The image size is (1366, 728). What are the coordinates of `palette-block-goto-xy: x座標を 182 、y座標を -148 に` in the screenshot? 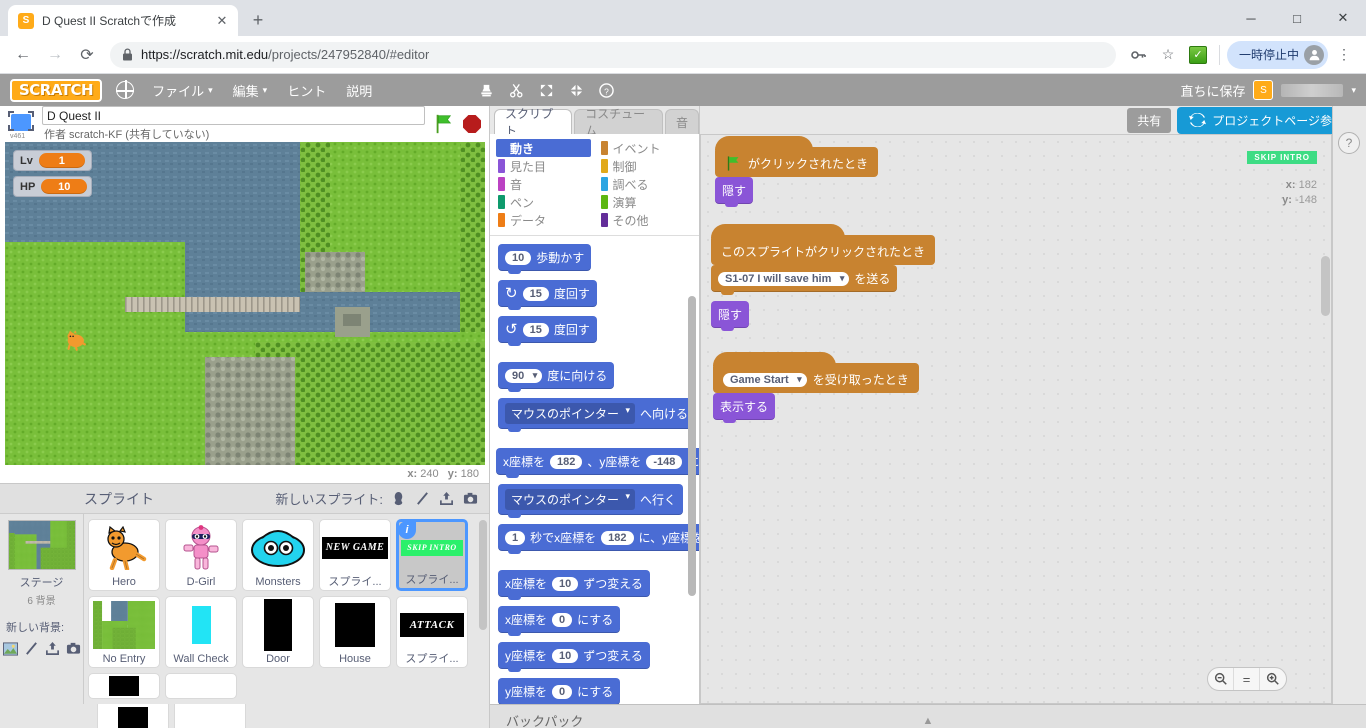 It's located at (597, 463).